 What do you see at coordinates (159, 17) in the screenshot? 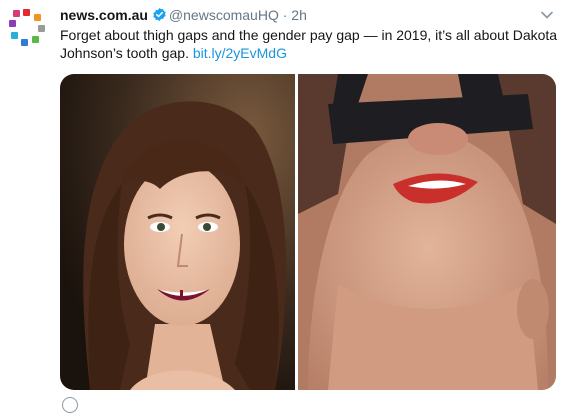
I see `verified-badge-icon` at bounding box center [159, 17].